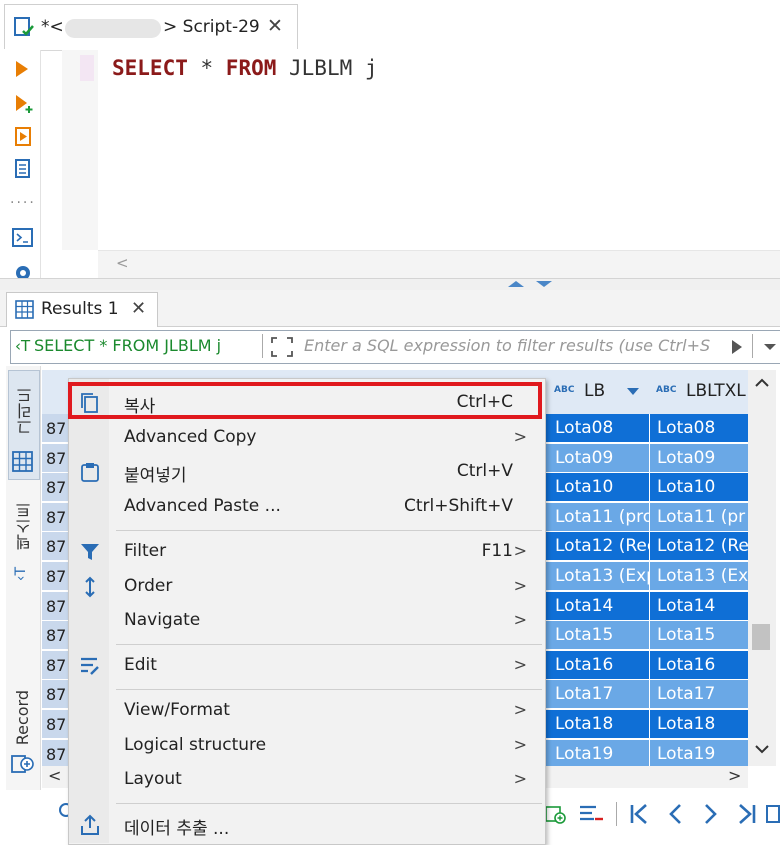 The width and height of the screenshot is (780, 845). Describe the element at coordinates (306, 507) in the screenshot. I see `menu-item-advanced-paste: Advanced Paste ... Ctrl+Shift+V` at that location.